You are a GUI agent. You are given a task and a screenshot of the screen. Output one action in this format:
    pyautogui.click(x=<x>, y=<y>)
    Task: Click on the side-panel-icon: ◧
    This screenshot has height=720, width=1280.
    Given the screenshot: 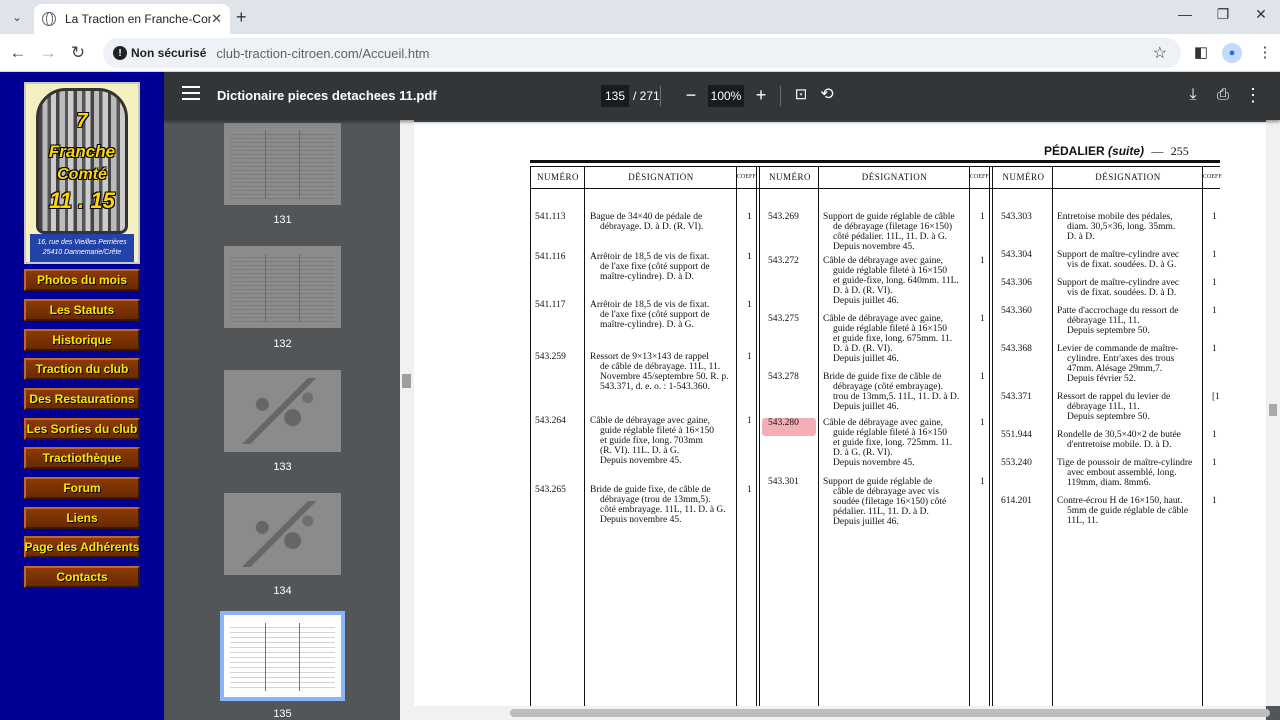 What is the action you would take?
    pyautogui.click(x=1201, y=52)
    